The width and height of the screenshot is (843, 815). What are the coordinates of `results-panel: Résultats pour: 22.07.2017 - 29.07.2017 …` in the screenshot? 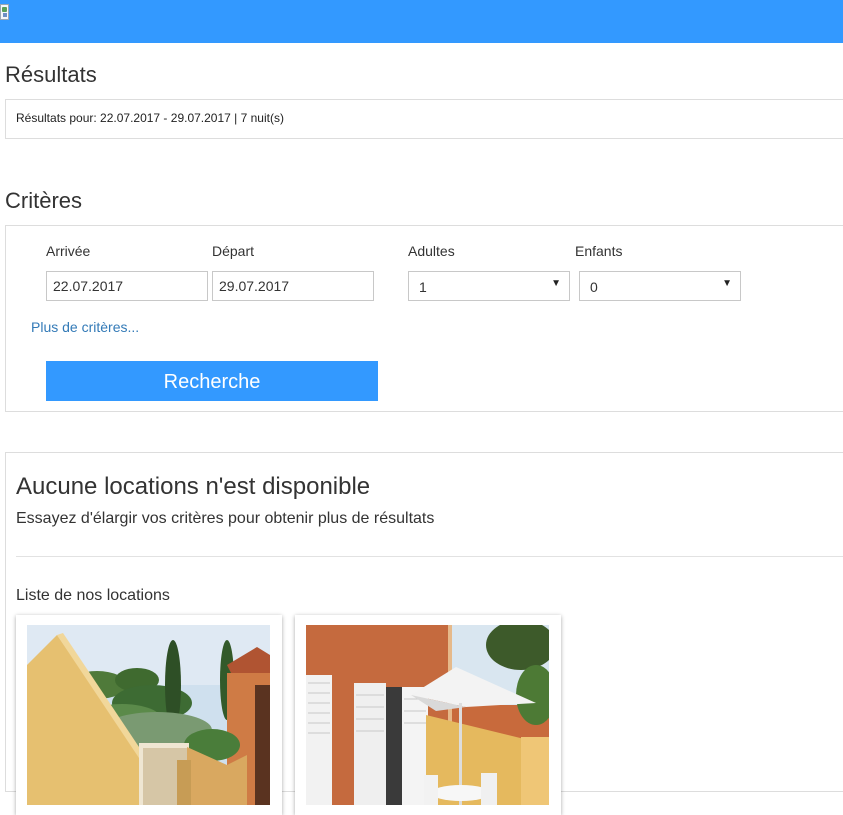 It's located at (424, 119).